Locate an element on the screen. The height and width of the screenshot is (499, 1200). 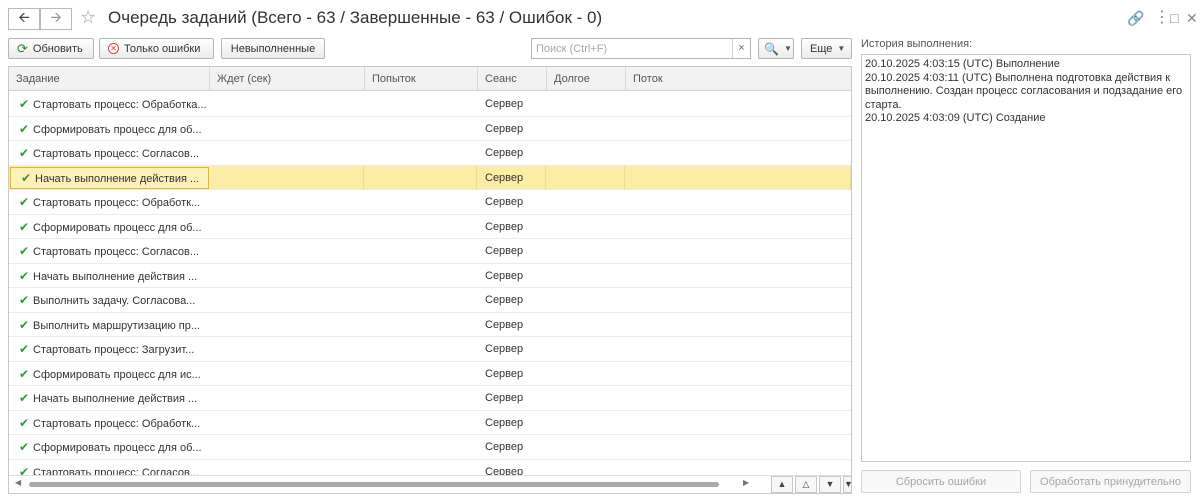
scroll-down-button: ▼ is located at coordinates (830, 484).